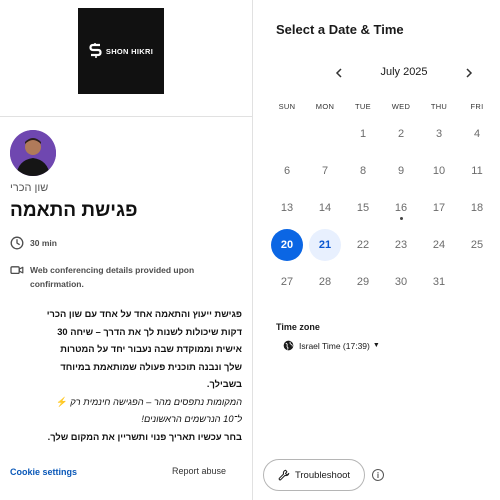  I want to click on calendar-day: 8, so click(363, 171).